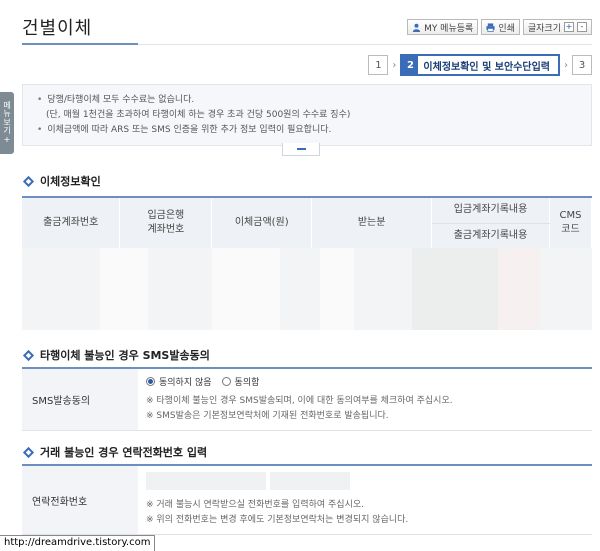 The width and height of the screenshot is (600, 551). Describe the element at coordinates (226, 381) in the screenshot. I see `sms-agree-radio` at that location.